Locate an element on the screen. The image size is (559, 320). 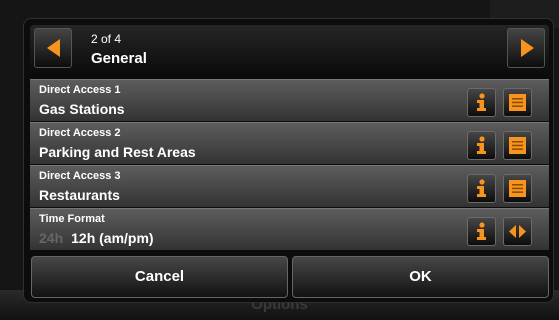
setting-label: Direct Access 1 is located at coordinates (80, 90).